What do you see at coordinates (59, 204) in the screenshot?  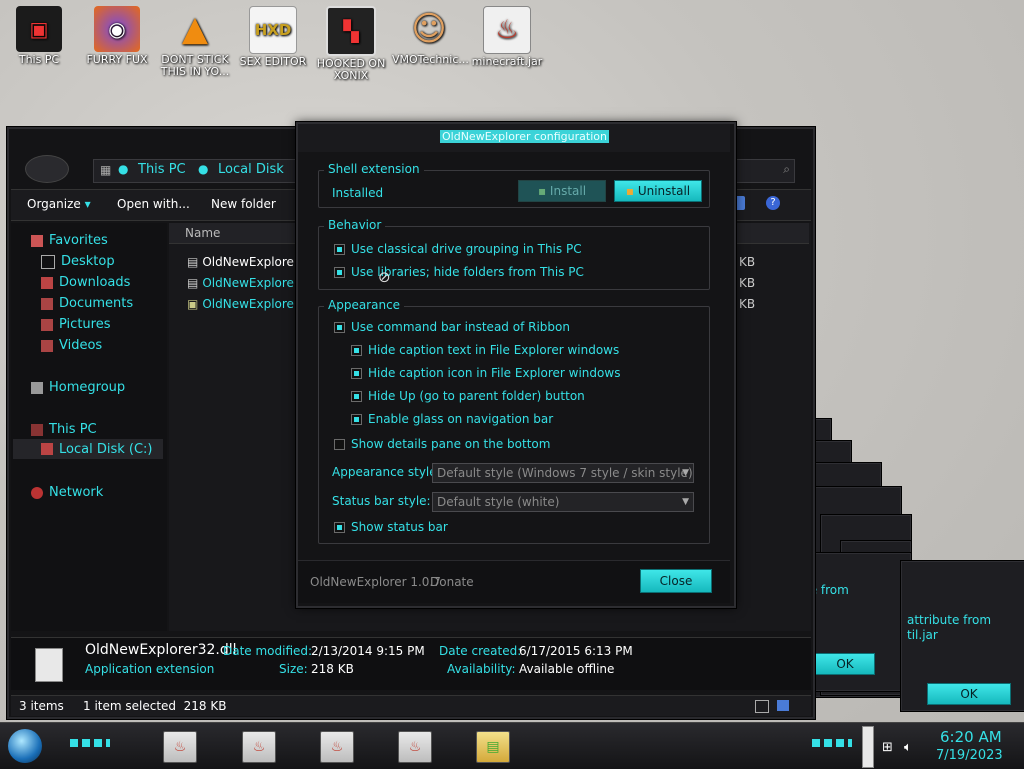 I see `organize-button: Organize ▾` at bounding box center [59, 204].